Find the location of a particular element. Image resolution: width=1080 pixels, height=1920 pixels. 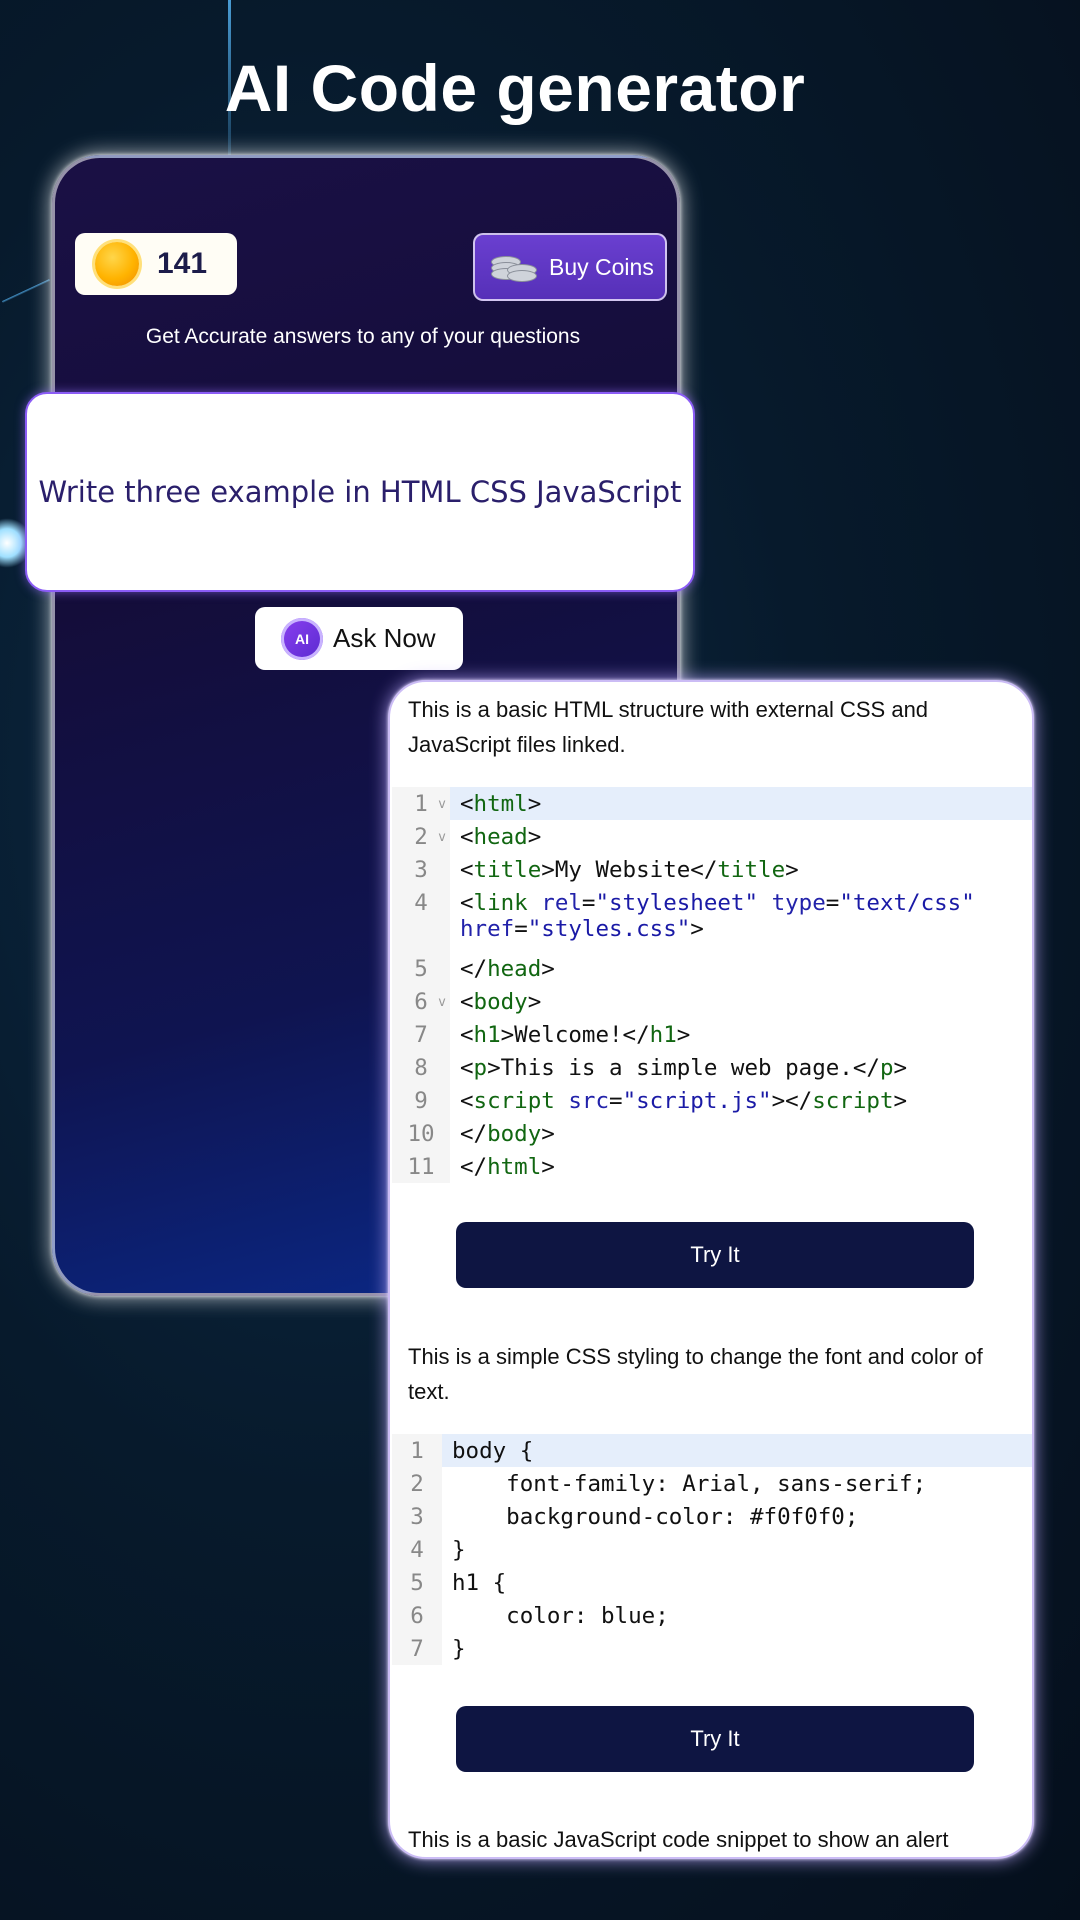

code-line: 2 font-family: Arial, sans-serif; is located at coordinates (712, 1483).